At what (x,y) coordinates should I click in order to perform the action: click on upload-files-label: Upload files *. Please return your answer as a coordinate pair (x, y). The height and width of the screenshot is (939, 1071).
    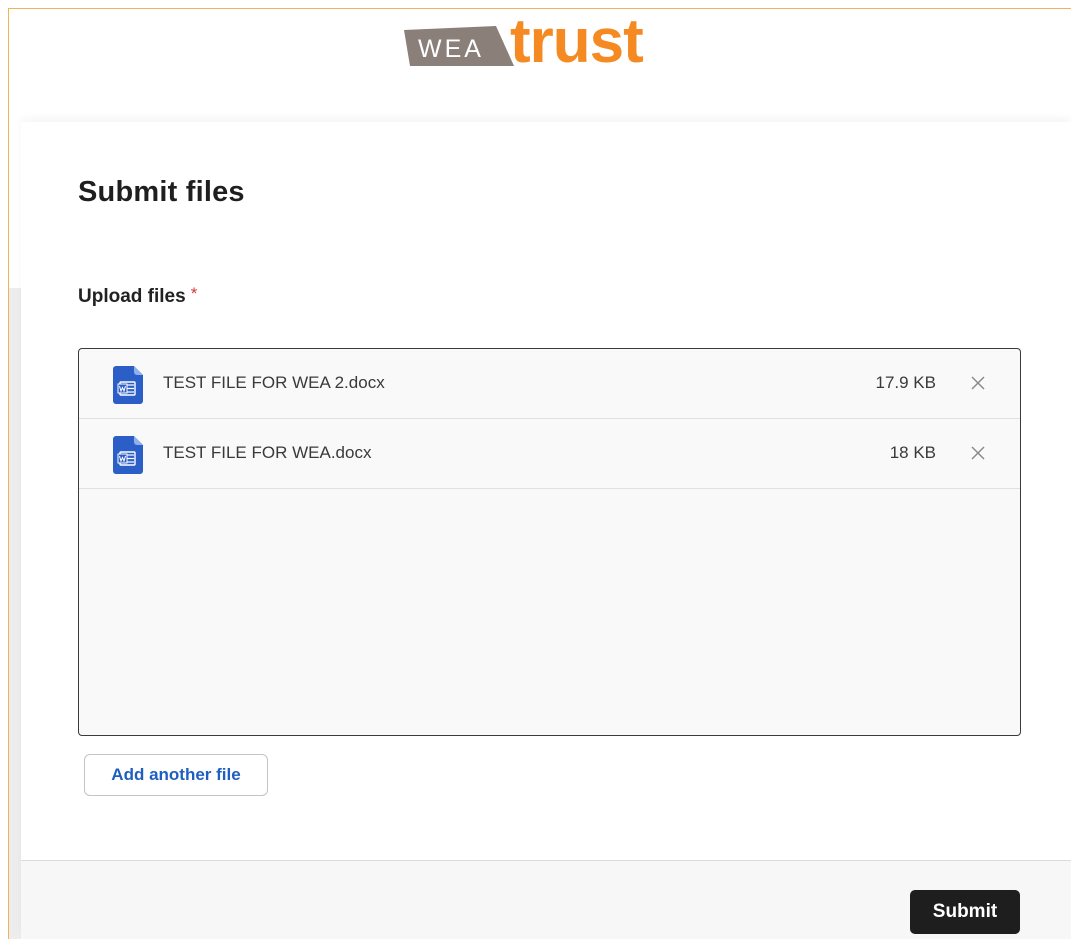
    Looking at the image, I should click on (138, 296).